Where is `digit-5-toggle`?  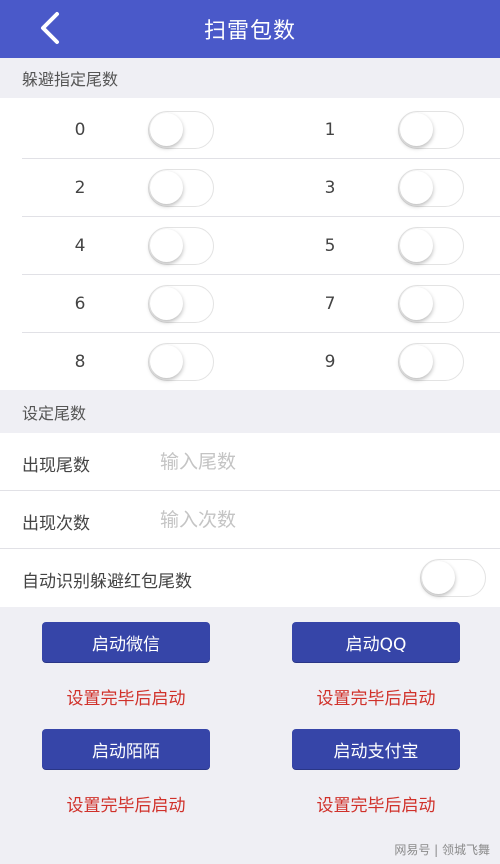
digit-5-toggle is located at coordinates (431, 246).